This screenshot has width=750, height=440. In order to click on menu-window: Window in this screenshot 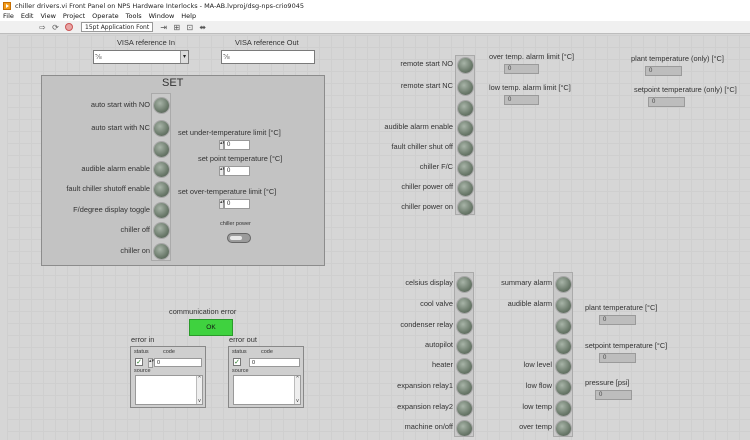, I will do `click(162, 16)`.